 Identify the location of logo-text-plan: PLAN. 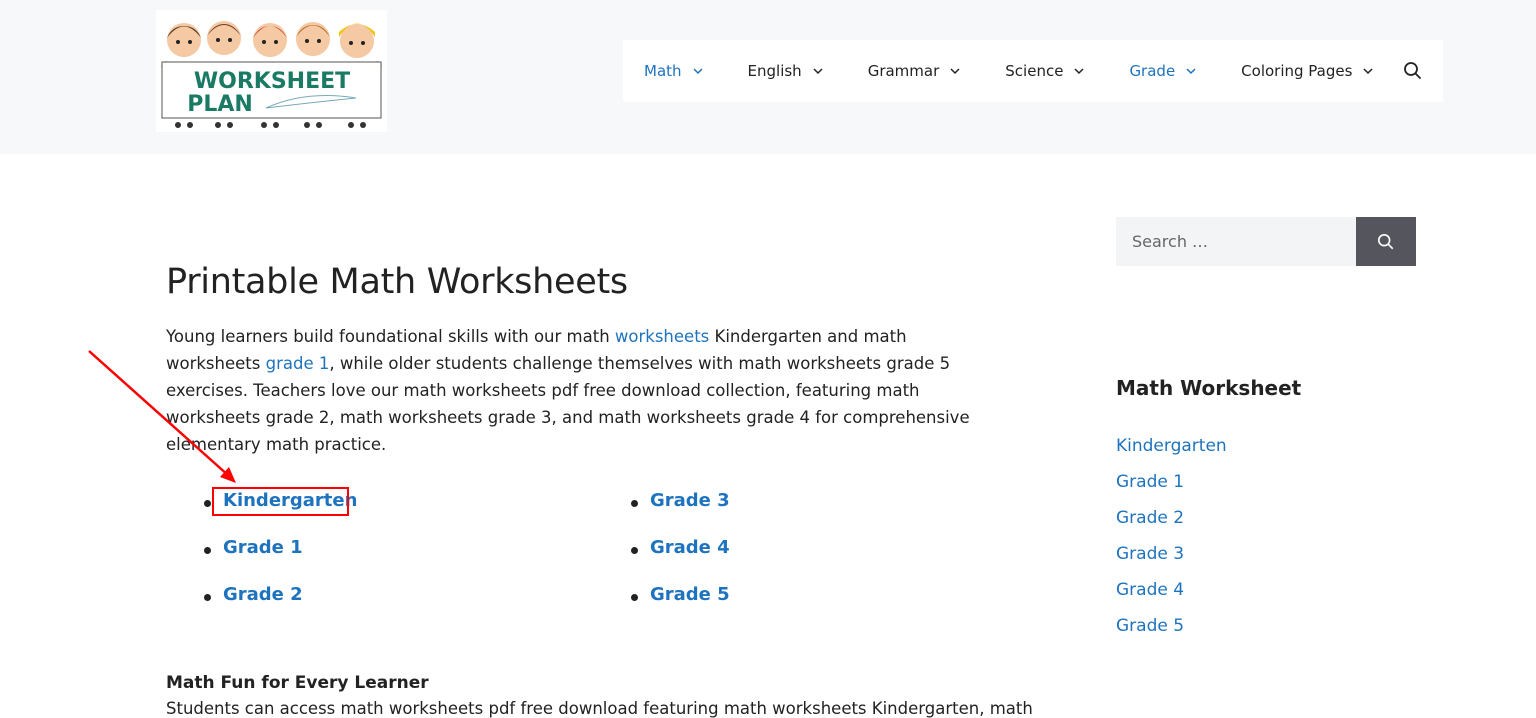
(220, 104).